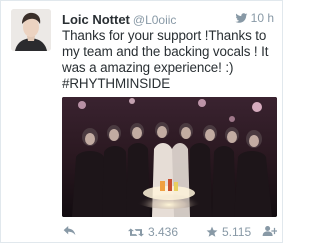  I want to click on tweet-actions: 3.436 5.115, so click(141, 233).